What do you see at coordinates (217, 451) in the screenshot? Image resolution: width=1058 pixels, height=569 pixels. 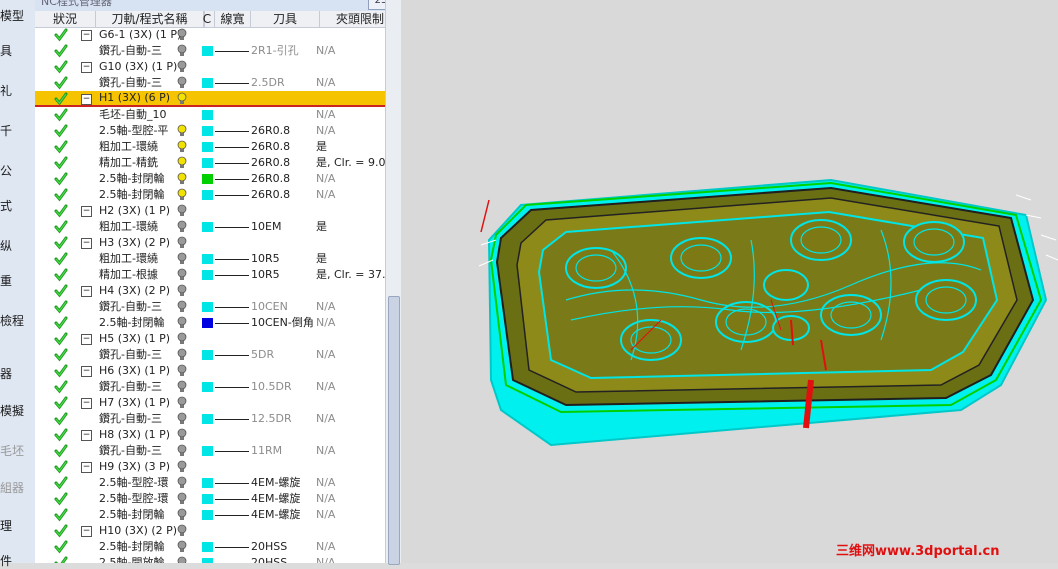 I see `toolpath-row: 鑽孔-自動-三 11RM N/A` at bounding box center [217, 451].